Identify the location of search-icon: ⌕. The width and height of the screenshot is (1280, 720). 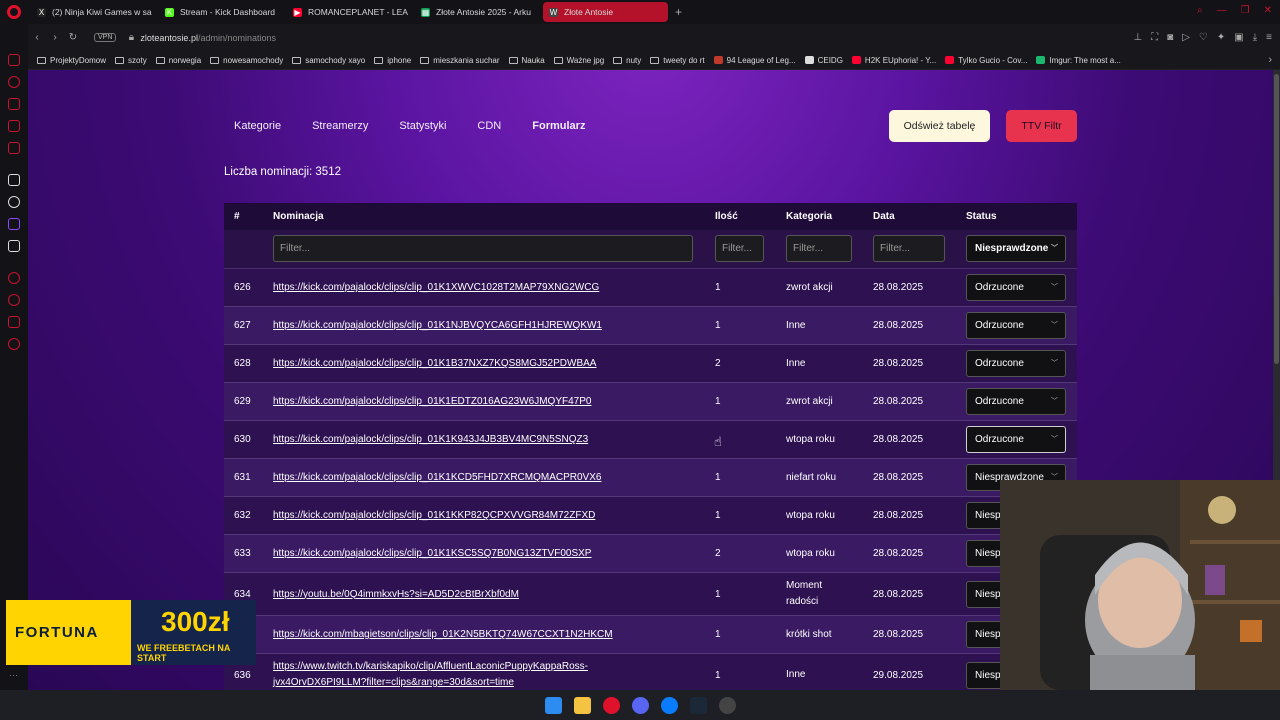
(1200, 10).